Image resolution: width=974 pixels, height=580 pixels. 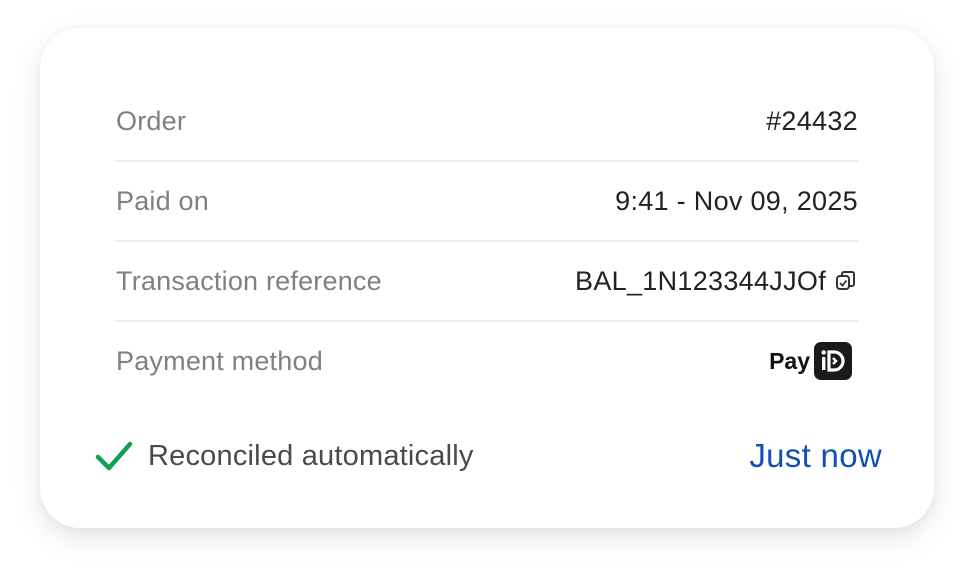 What do you see at coordinates (219, 360) in the screenshot?
I see `payment-method-label: Payment method` at bounding box center [219, 360].